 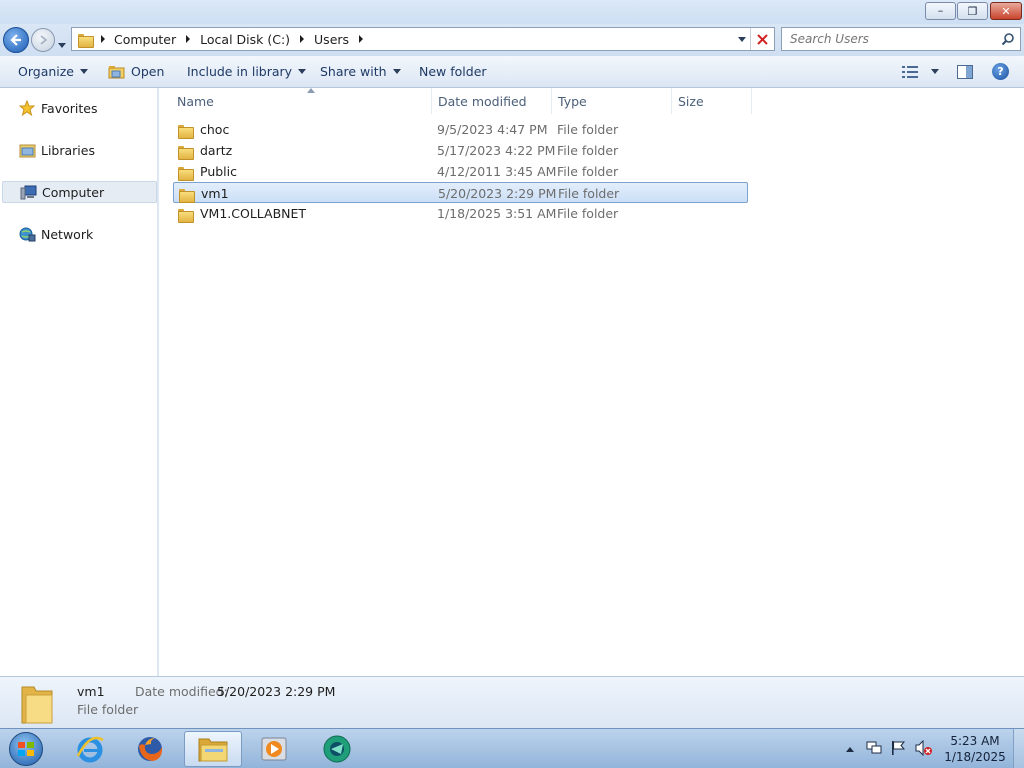 What do you see at coordinates (195, 101) in the screenshot?
I see `column-header-label: Name` at bounding box center [195, 101].